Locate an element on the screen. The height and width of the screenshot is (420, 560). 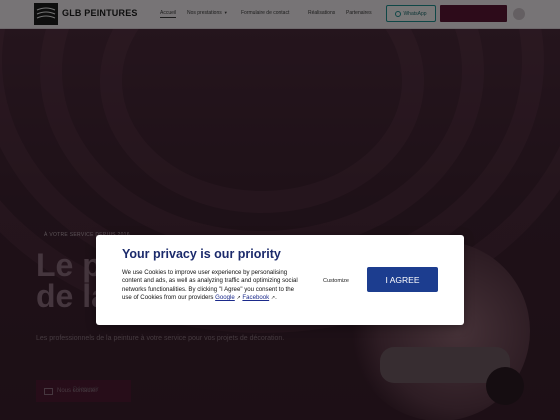
facebook-link: Facebook is located at coordinates (255, 297).